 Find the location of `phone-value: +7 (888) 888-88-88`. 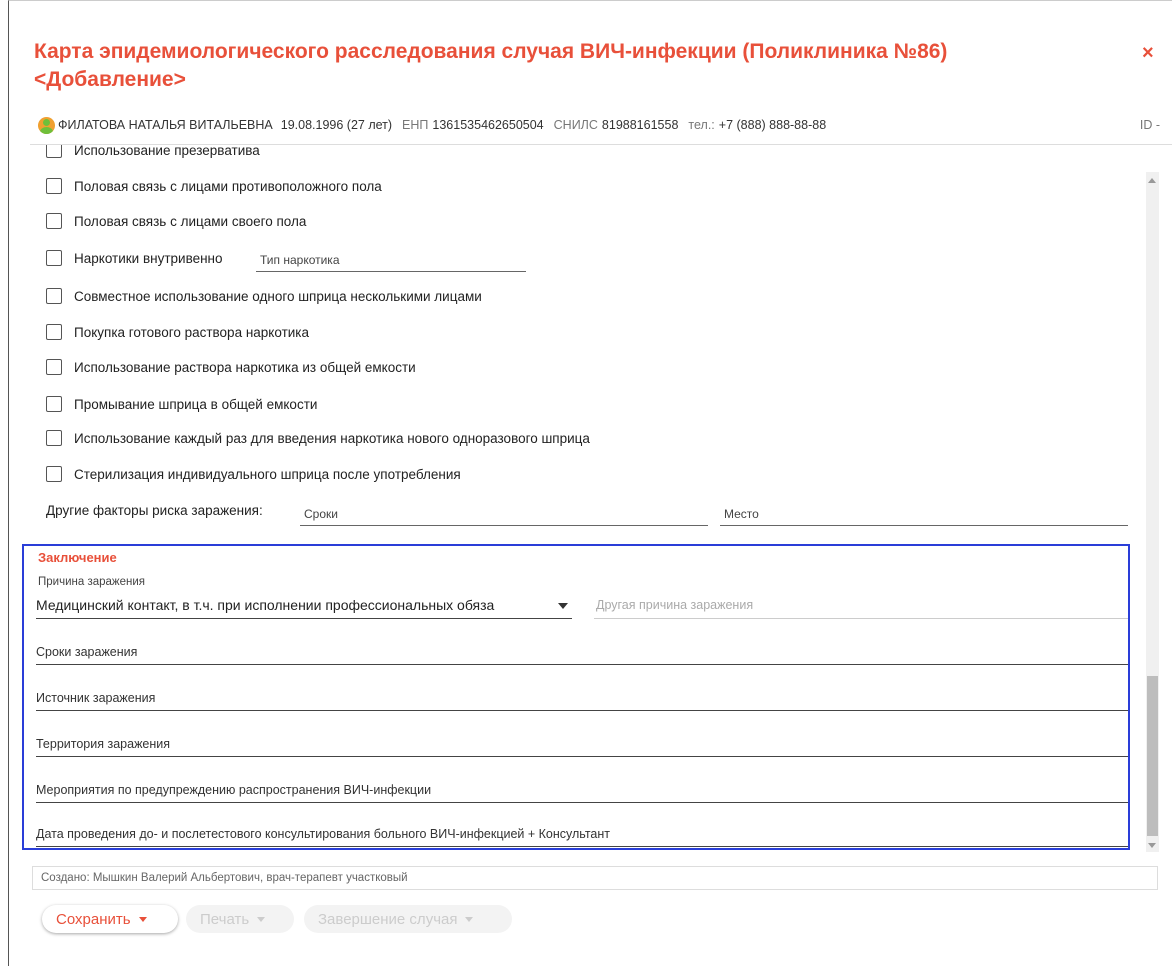

phone-value: +7 (888) 888-88-88 is located at coordinates (772, 125).